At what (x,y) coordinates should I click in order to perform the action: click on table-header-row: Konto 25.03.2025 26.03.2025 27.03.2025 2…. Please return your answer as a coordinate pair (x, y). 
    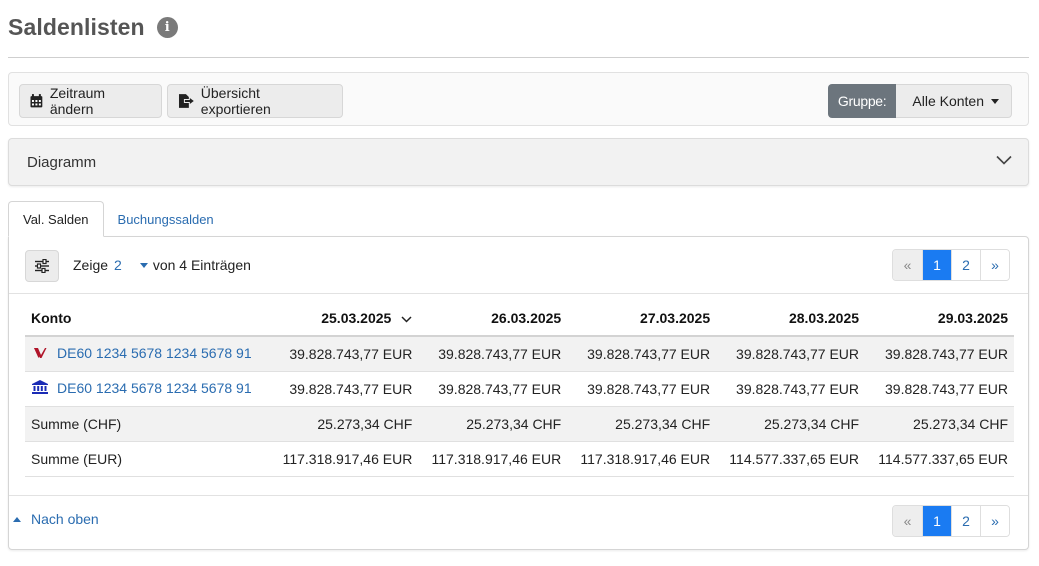
    Looking at the image, I should click on (519, 319).